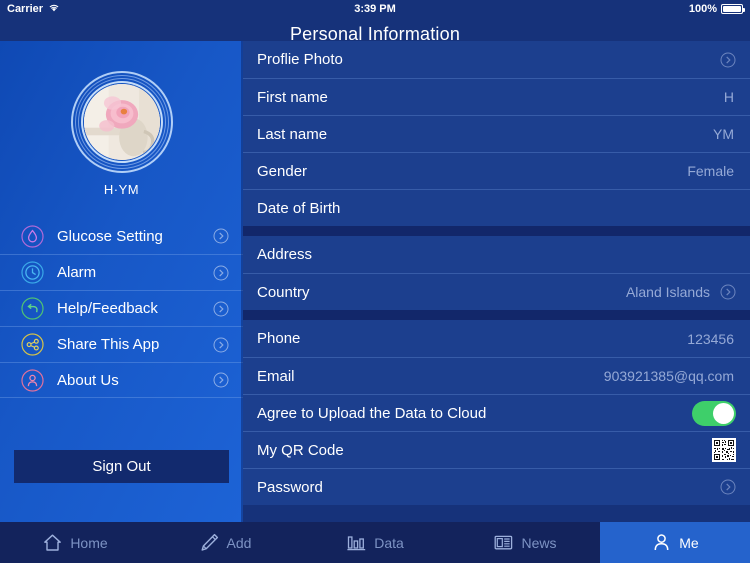 This screenshot has width=750, height=563. Describe the element at coordinates (282, 171) in the screenshot. I see `row-label: Gender` at that location.